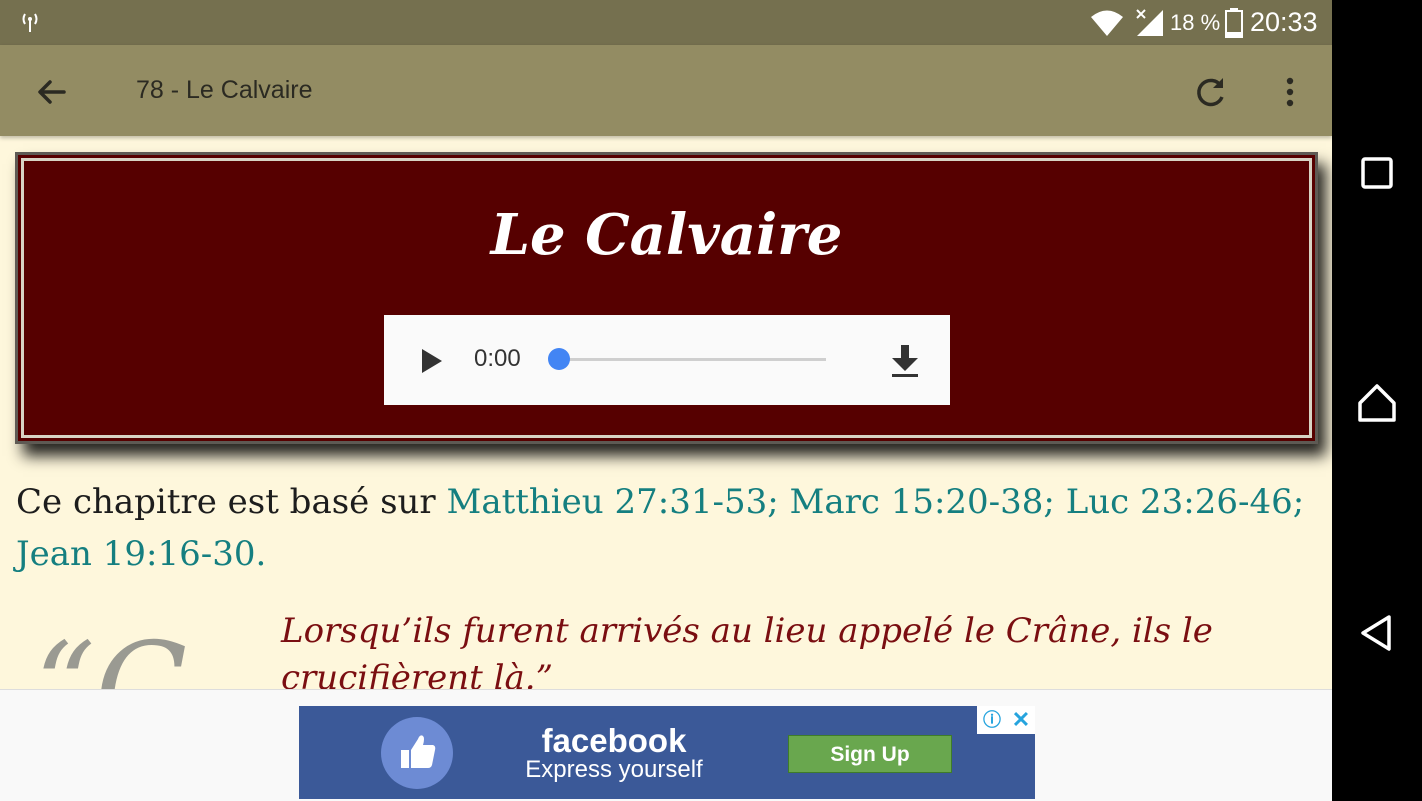  I want to click on cellular-no-data-icon, so click(1149, 22).